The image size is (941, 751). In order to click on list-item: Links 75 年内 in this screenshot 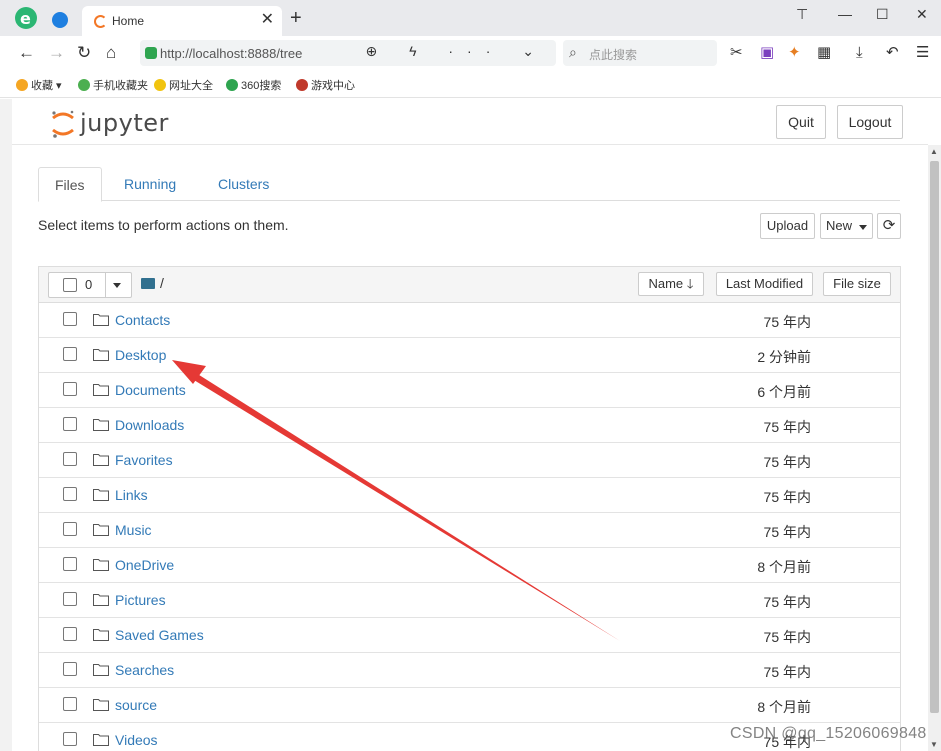, I will do `click(469, 495)`.